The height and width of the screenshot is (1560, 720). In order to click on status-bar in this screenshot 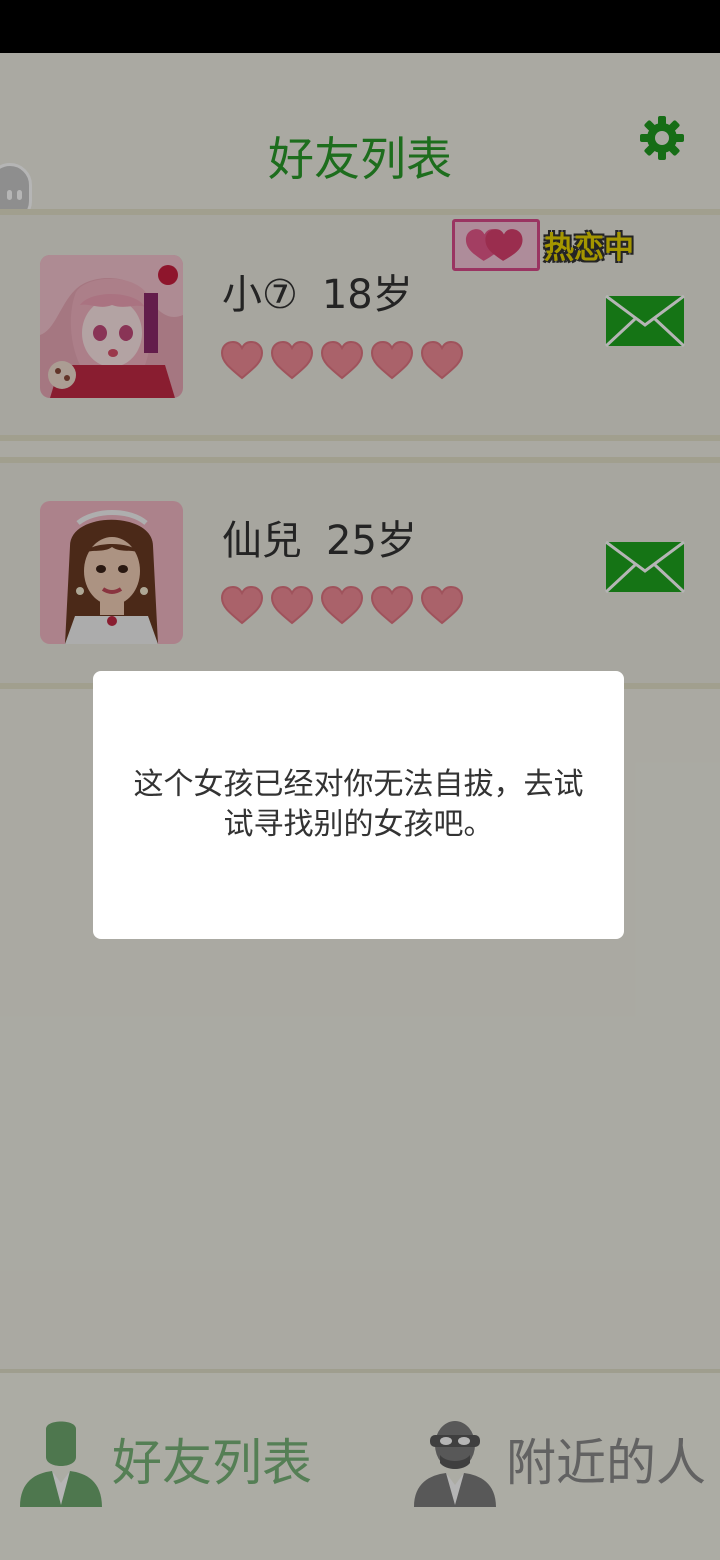, I will do `click(360, 26)`.